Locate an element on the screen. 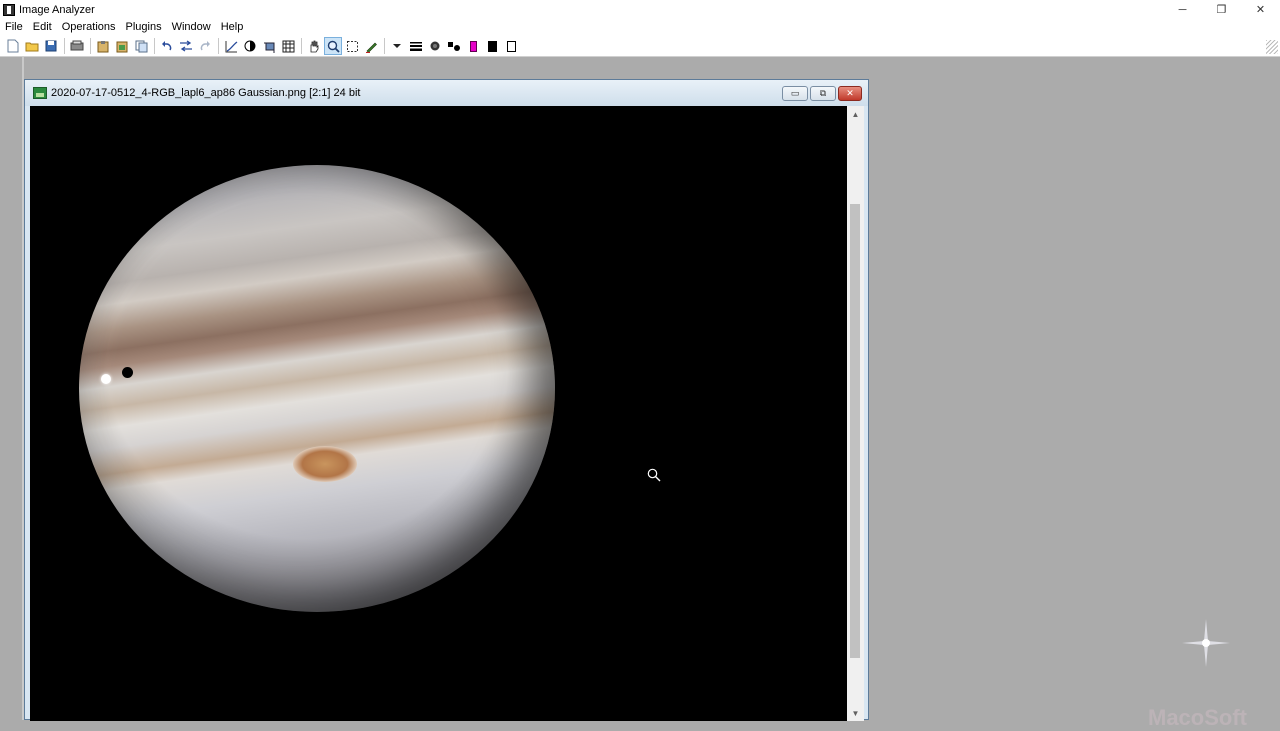 This screenshot has height=731, width=1280. open-icon is located at coordinates (32, 46).